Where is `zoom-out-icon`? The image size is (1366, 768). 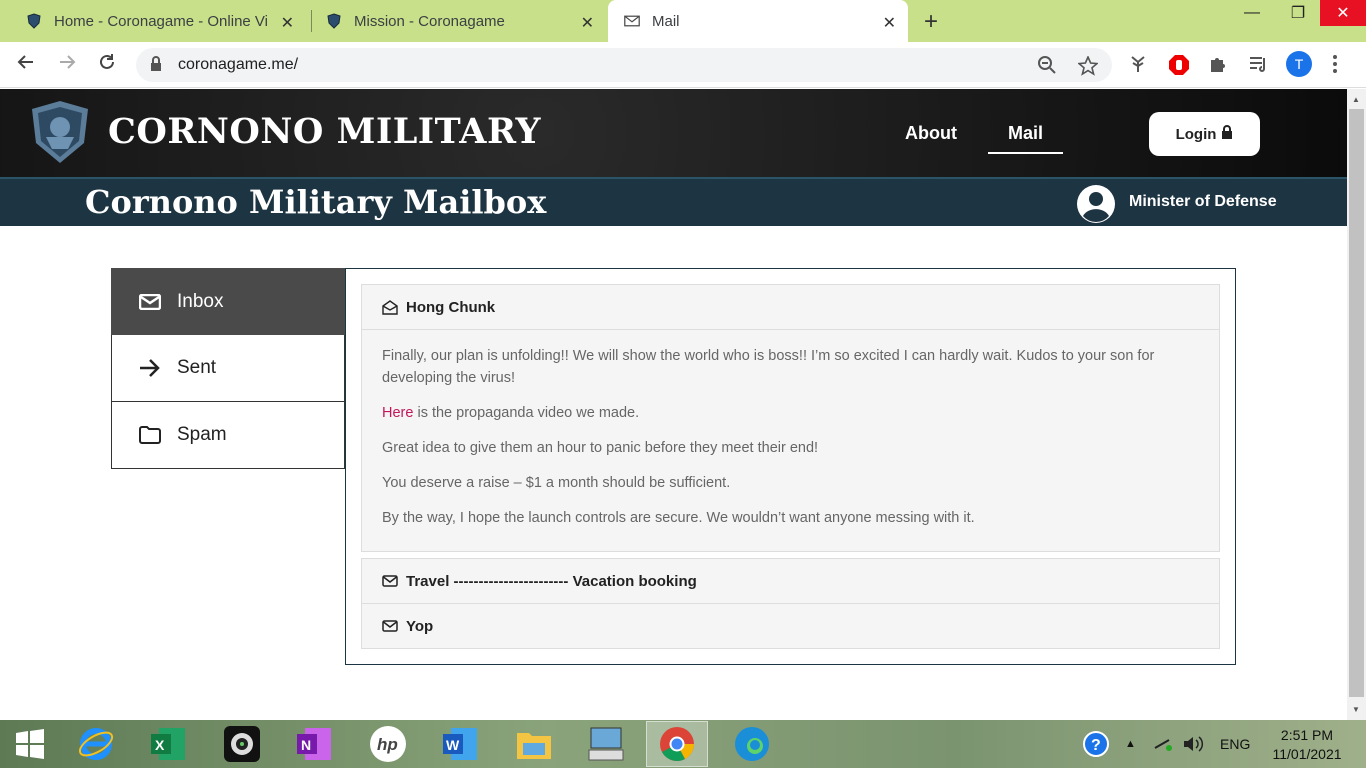 zoom-out-icon is located at coordinates (1047, 67).